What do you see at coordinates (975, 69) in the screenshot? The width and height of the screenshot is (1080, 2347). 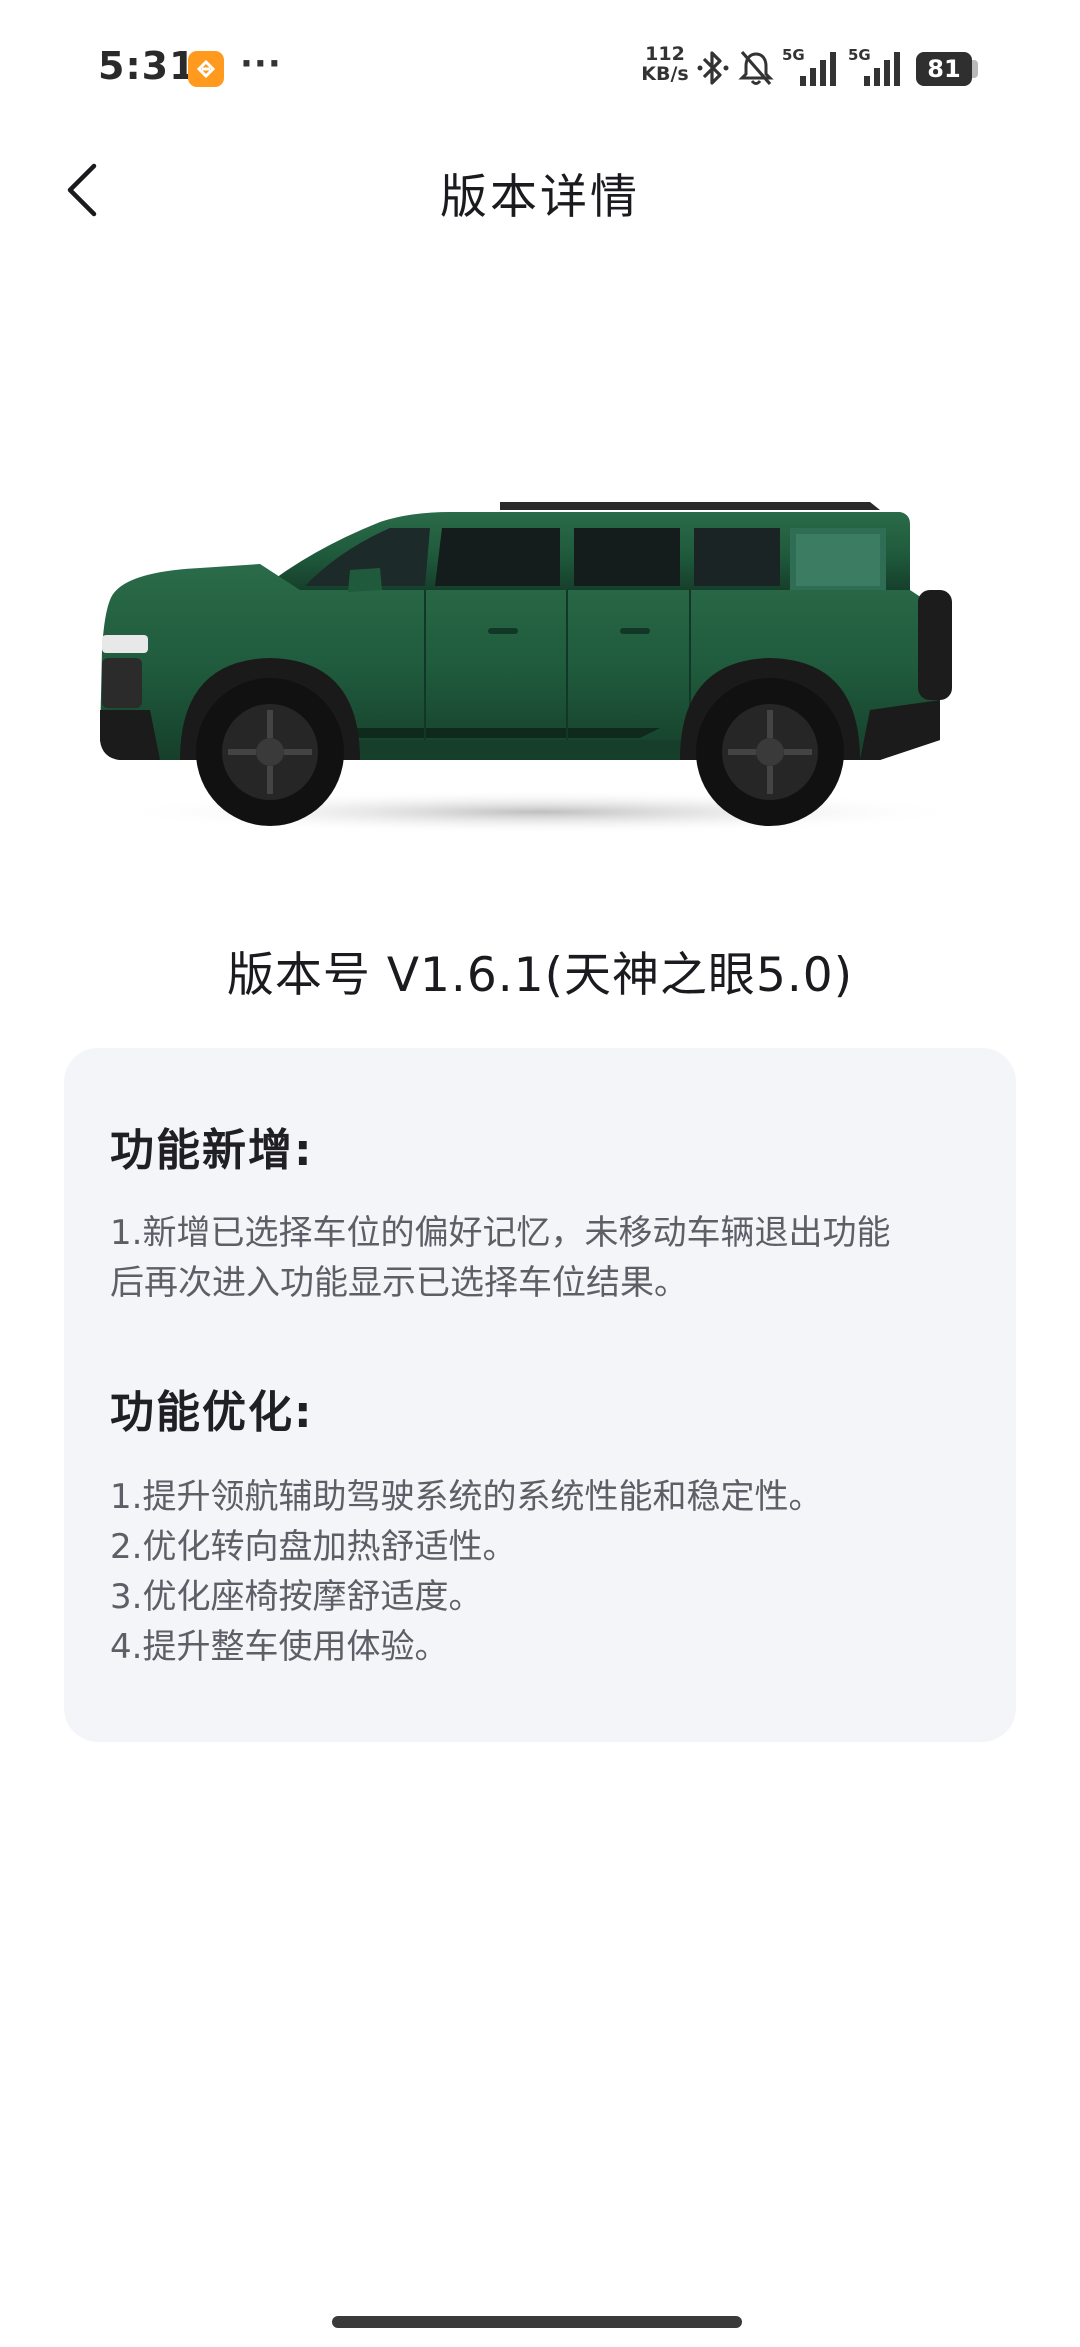 I see `battery-icon` at bounding box center [975, 69].